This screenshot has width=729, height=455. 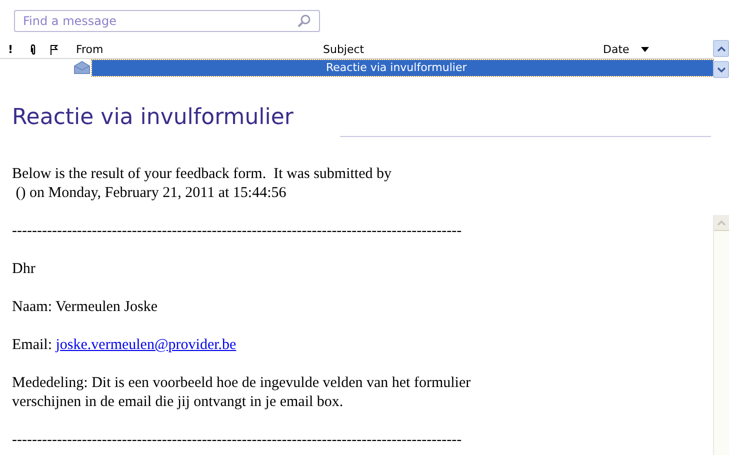 I want to click on importance-header: !, so click(x=11, y=49).